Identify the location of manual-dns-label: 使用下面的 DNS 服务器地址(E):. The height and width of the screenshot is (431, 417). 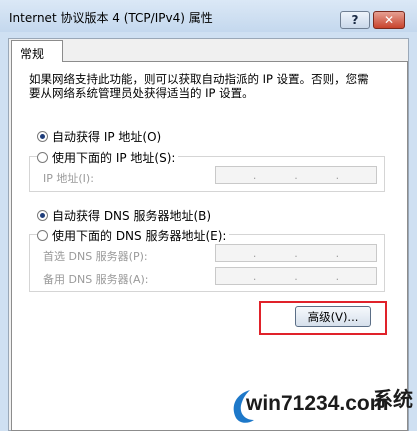
(139, 236).